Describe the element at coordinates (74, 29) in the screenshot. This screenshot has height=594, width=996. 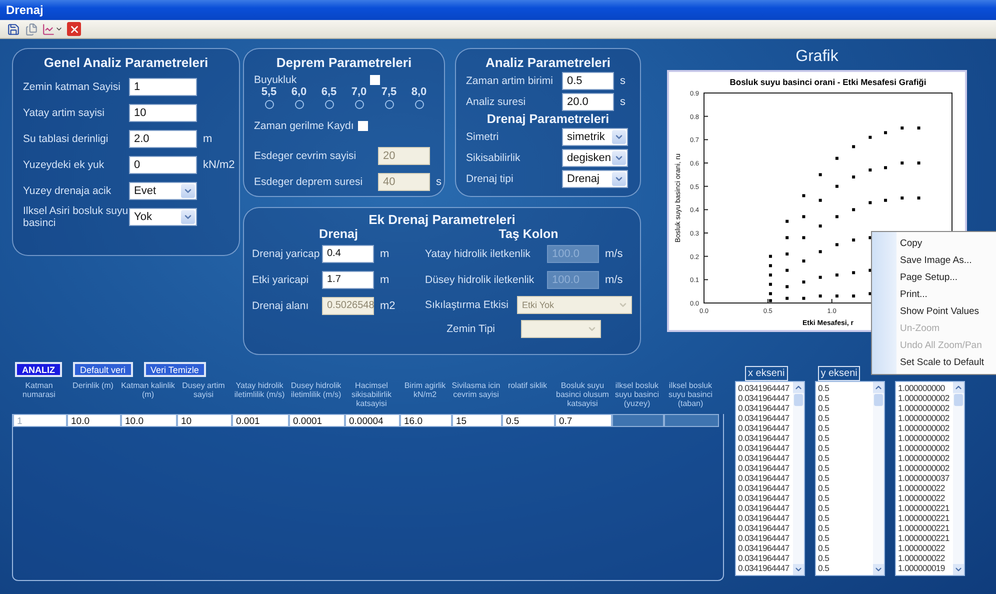
I see `close-icon` at that location.